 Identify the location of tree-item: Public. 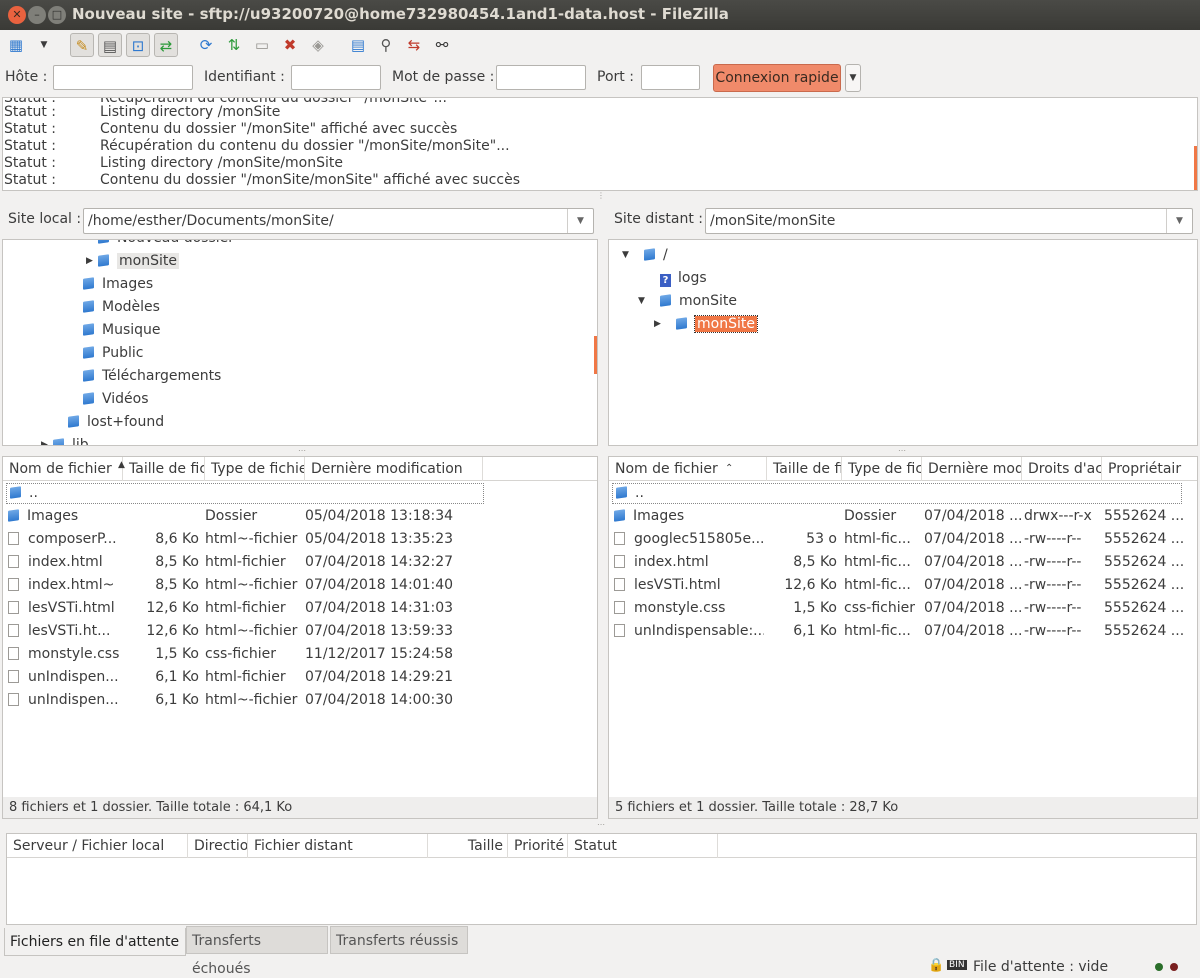
(113, 353).